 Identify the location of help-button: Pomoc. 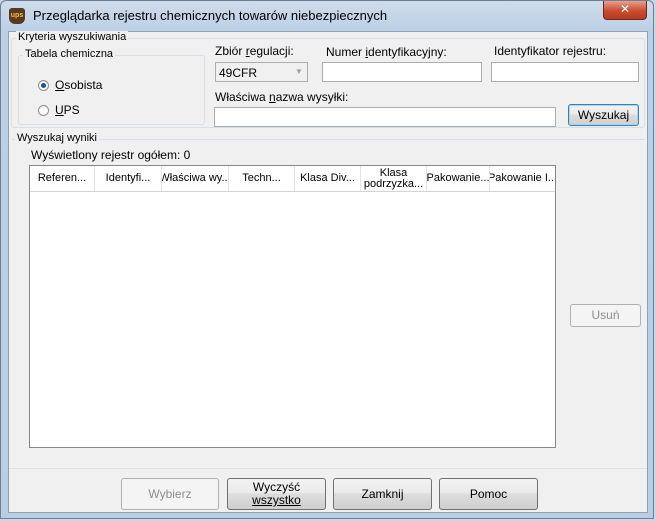
(488, 494).